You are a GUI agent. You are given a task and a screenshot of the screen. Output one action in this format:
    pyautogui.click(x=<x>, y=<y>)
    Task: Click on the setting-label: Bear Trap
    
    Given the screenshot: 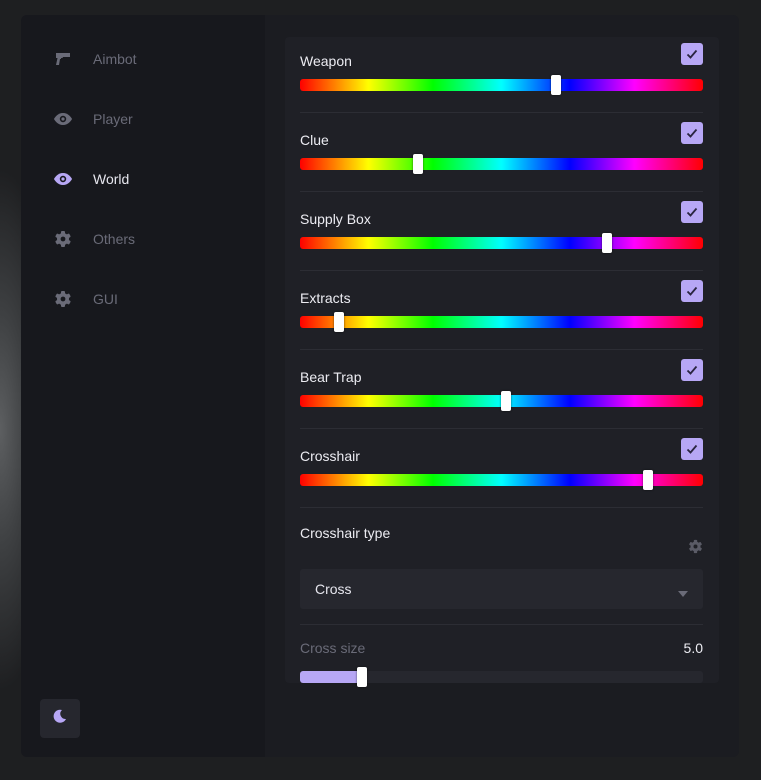 What is the action you would take?
    pyautogui.click(x=331, y=377)
    